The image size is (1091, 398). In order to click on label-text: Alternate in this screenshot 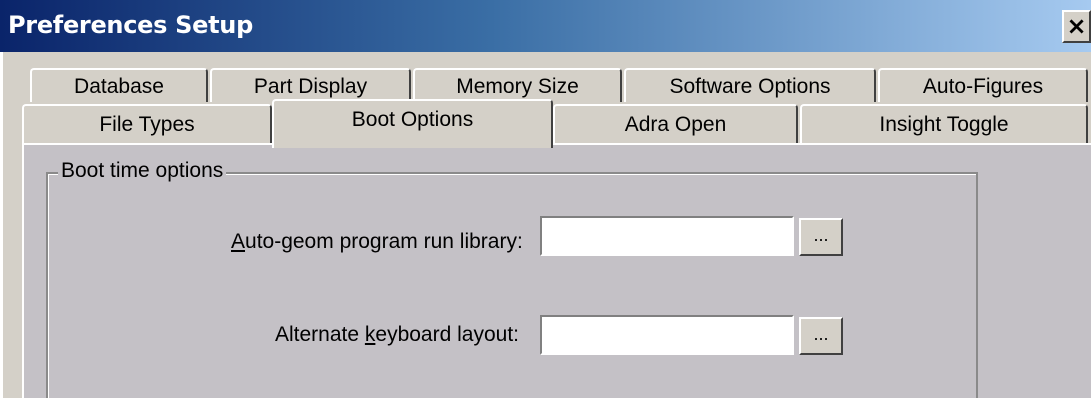, I will do `click(320, 334)`.